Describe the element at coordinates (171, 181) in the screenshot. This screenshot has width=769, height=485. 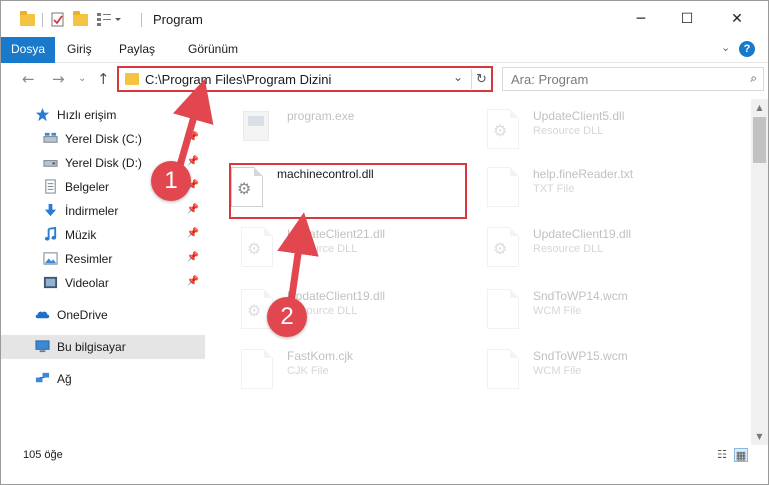
I see `step-1-badge: 1` at that location.